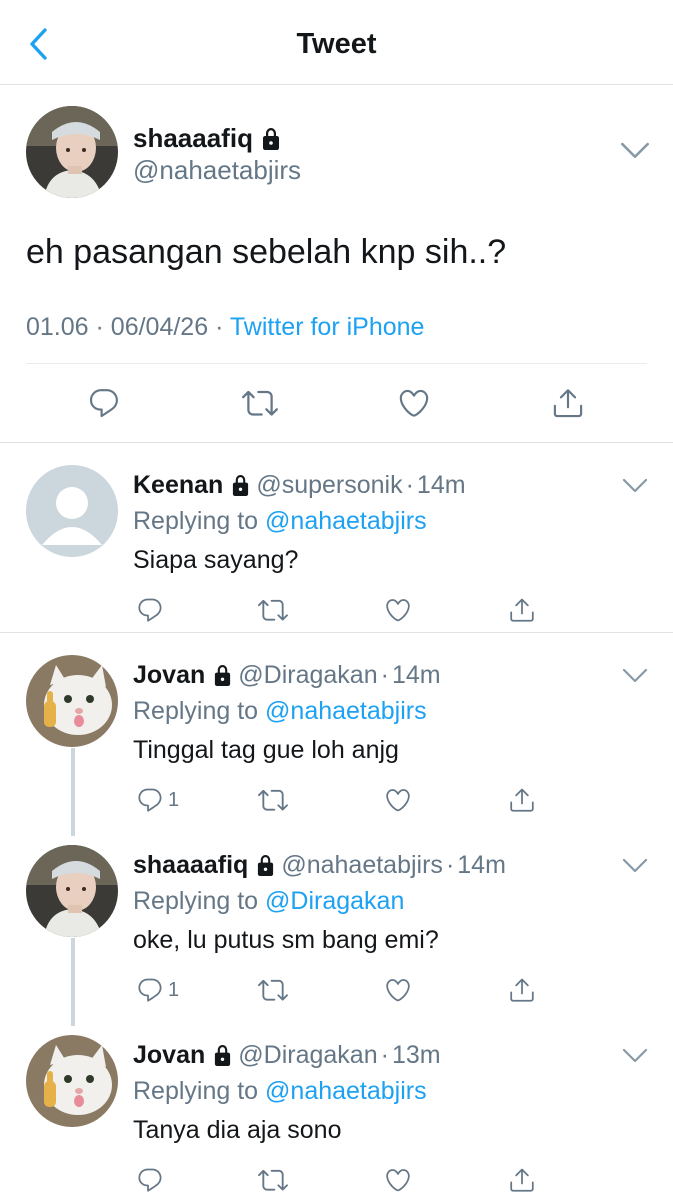 This screenshot has width=673, height=1200. I want to click on reply-count: 1, so click(174, 799).